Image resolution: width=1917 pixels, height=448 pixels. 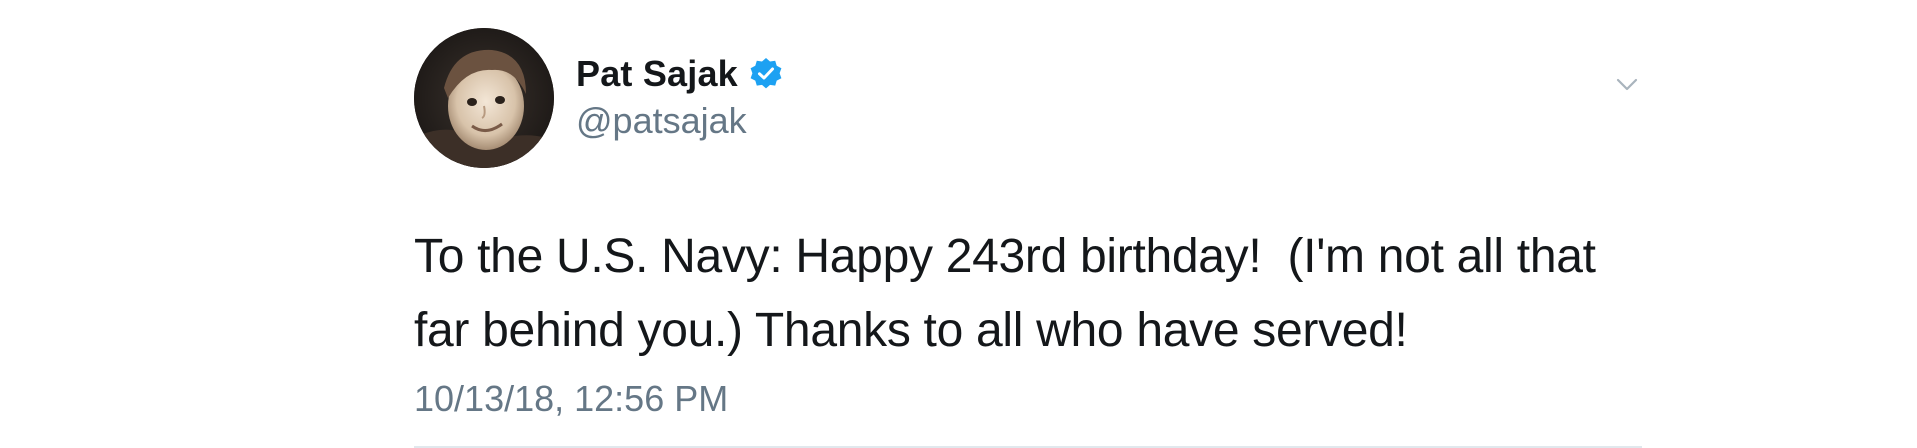 What do you see at coordinates (766, 74) in the screenshot?
I see `verified-badge-icon` at bounding box center [766, 74].